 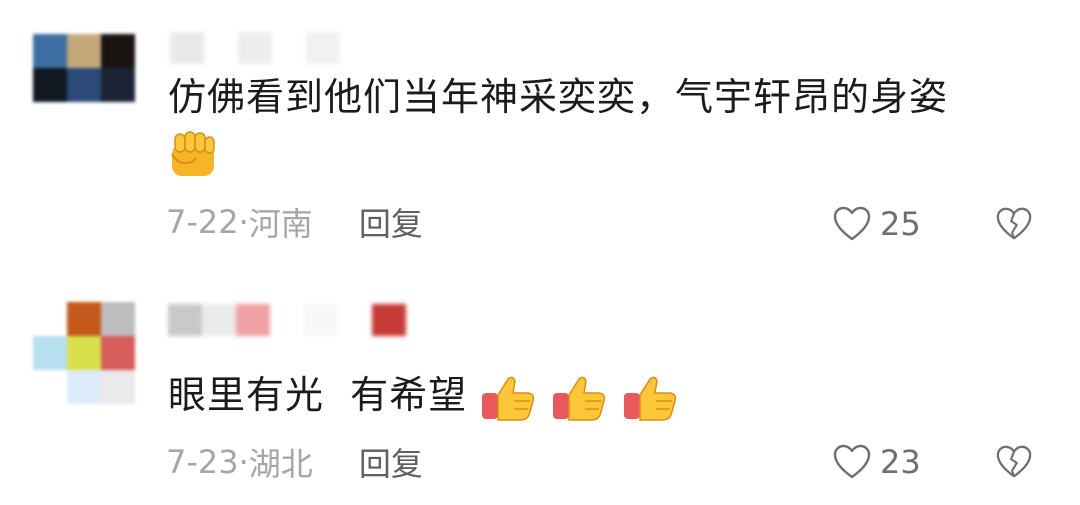 I want to click on comment-date: 7-23, so click(x=202, y=462).